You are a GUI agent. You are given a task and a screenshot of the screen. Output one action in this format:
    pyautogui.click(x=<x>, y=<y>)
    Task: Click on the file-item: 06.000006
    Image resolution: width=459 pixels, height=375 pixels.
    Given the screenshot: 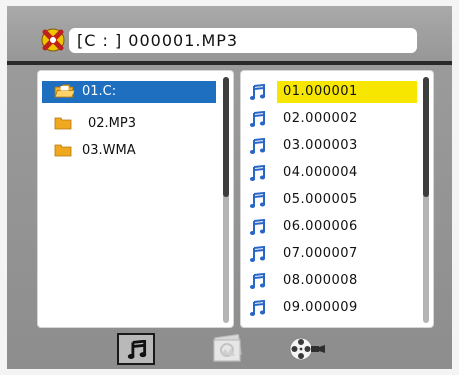 What is the action you would take?
    pyautogui.click(x=329, y=227)
    